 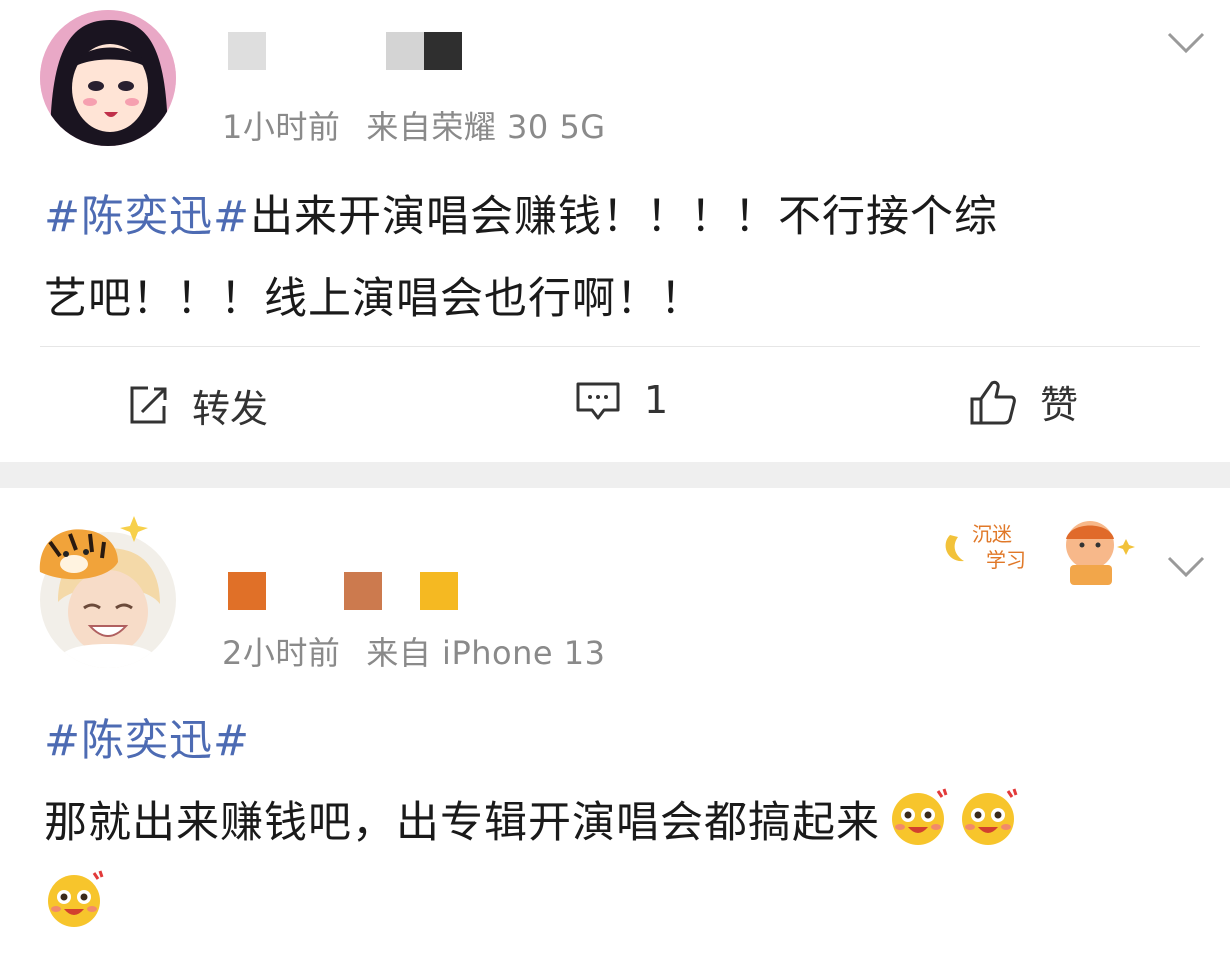 I want to click on repost-button: 转发, so click(x=197, y=405).